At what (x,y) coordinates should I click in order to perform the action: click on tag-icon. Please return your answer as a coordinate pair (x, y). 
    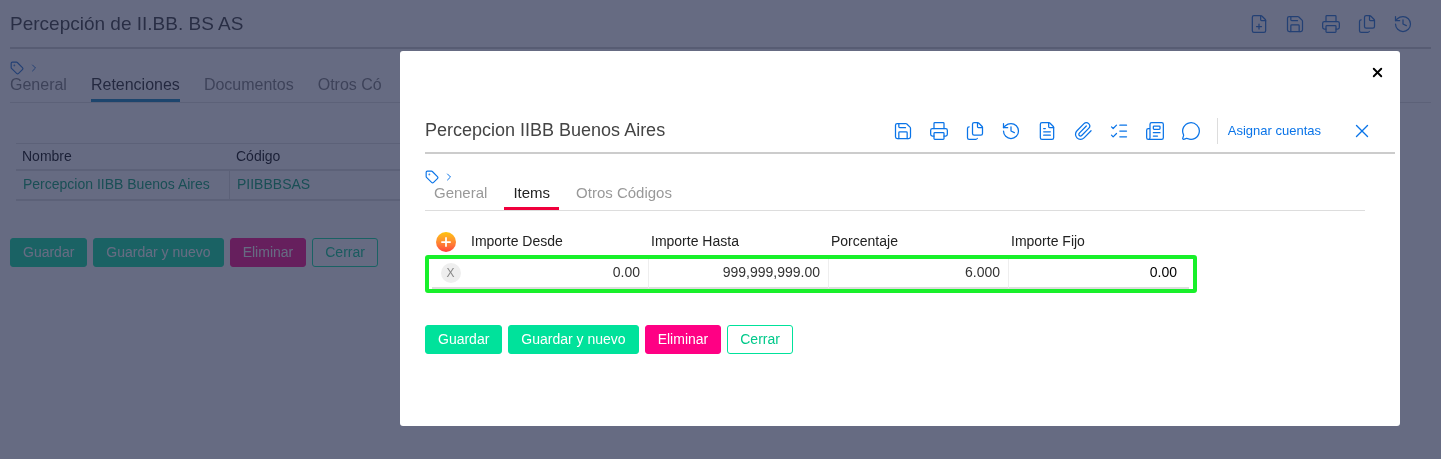
    Looking at the image, I should click on (432, 177).